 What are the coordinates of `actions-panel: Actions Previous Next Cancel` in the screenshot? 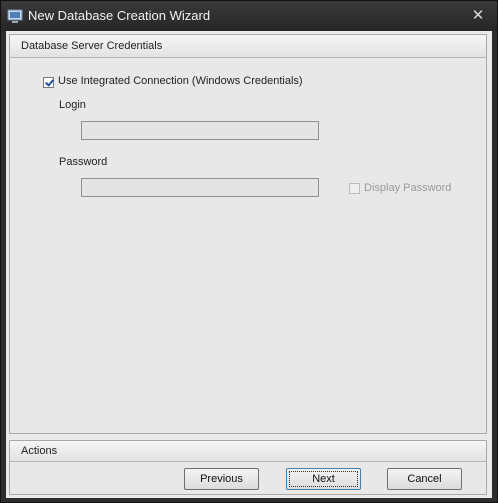 It's located at (248, 467).